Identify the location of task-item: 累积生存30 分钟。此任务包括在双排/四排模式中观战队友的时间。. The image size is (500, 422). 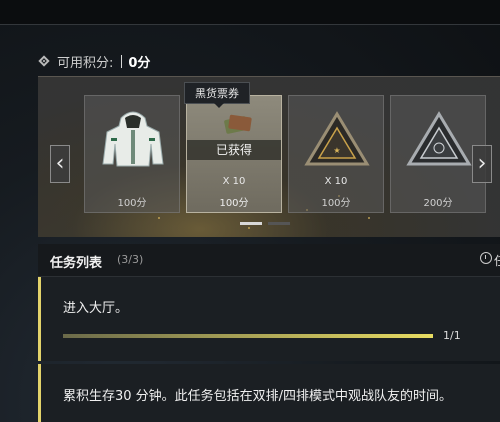
(269, 393).